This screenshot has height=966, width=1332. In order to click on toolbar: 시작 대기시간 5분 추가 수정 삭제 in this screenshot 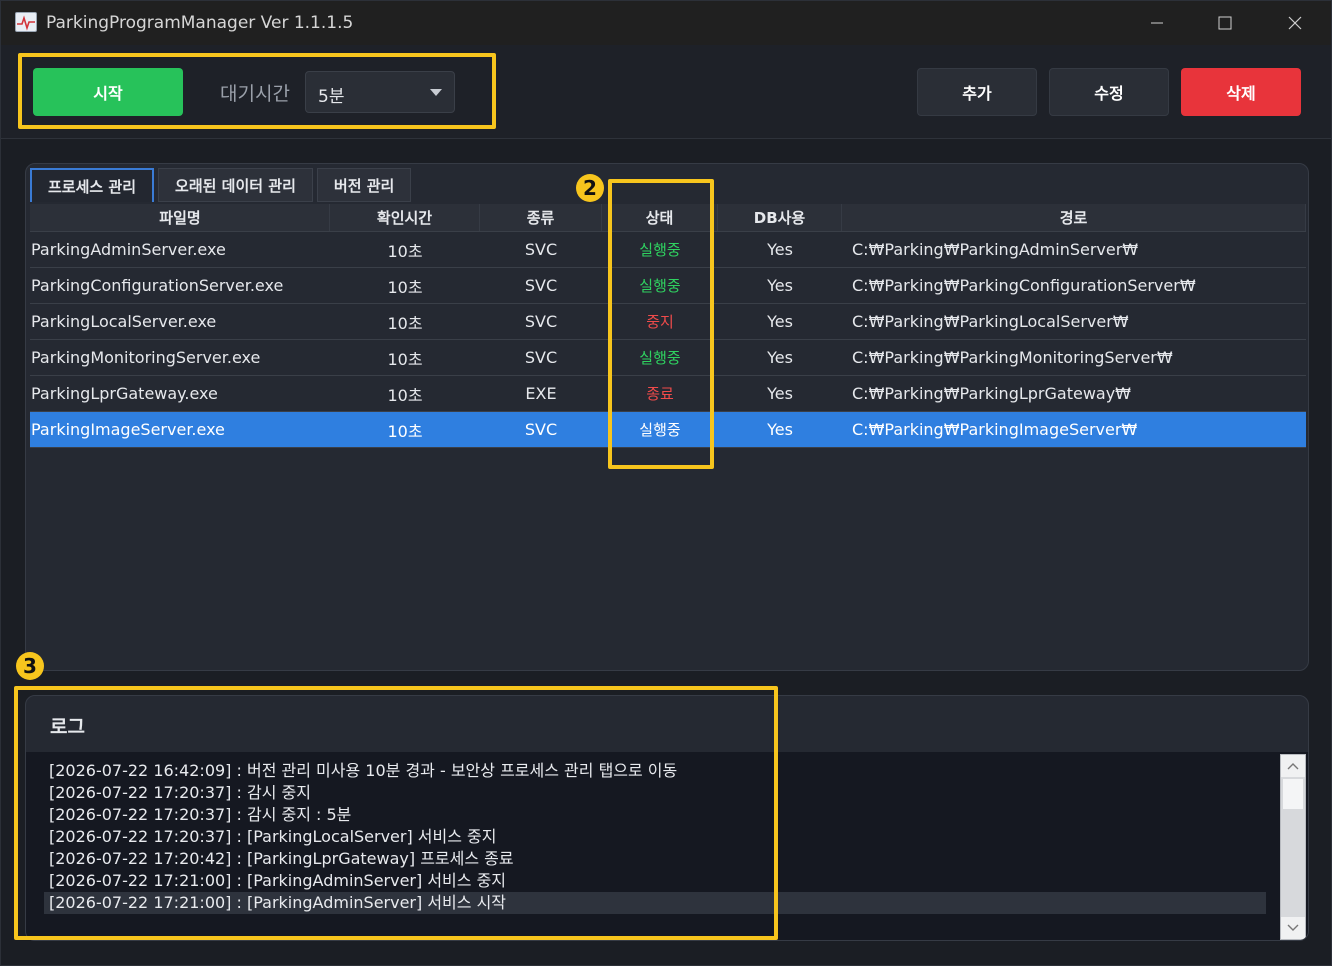, I will do `click(666, 92)`.